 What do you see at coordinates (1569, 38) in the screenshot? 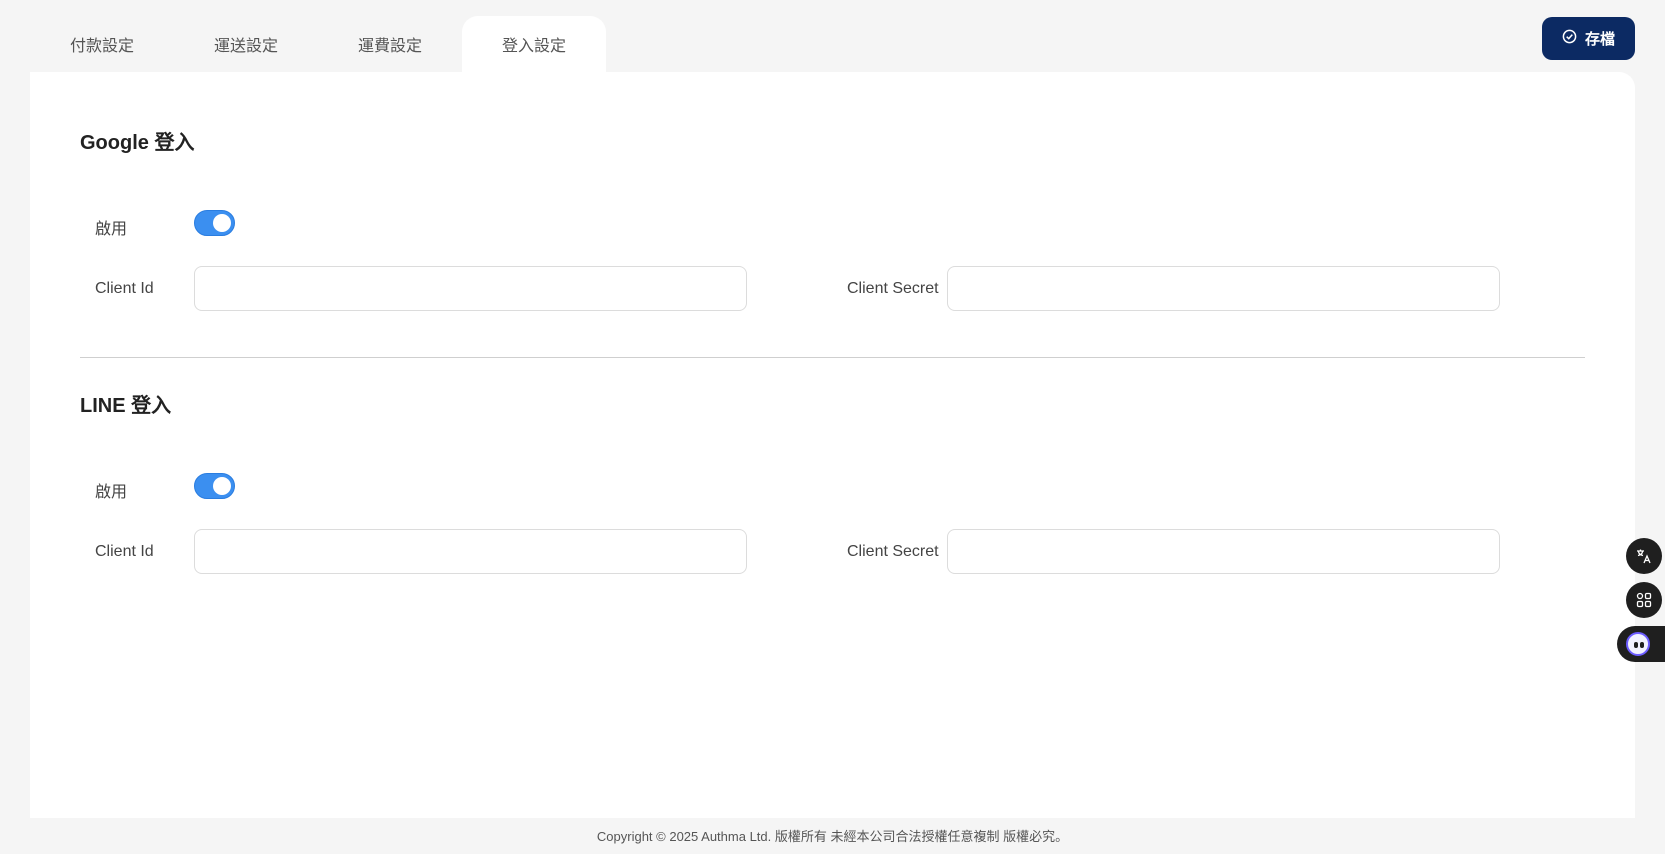
I see `check-circle-icon` at bounding box center [1569, 38].